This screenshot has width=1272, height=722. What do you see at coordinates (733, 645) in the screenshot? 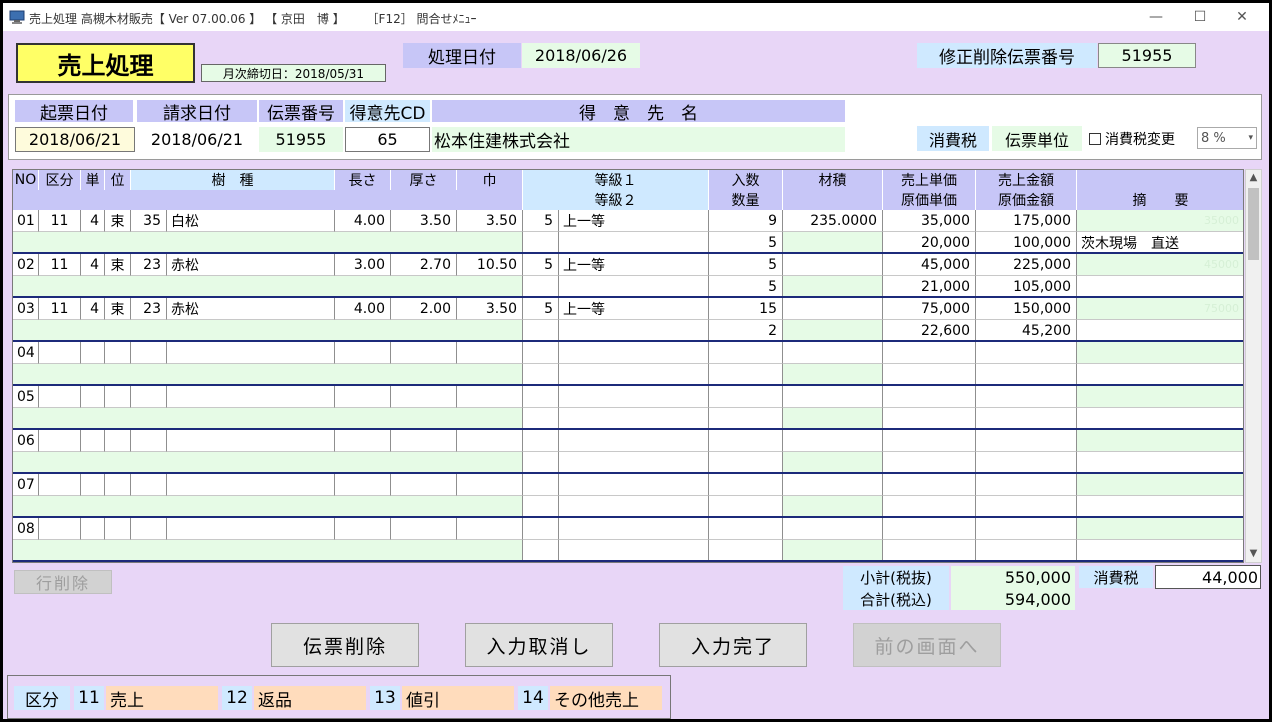
I see `complete-input-button: 入力完了` at bounding box center [733, 645].